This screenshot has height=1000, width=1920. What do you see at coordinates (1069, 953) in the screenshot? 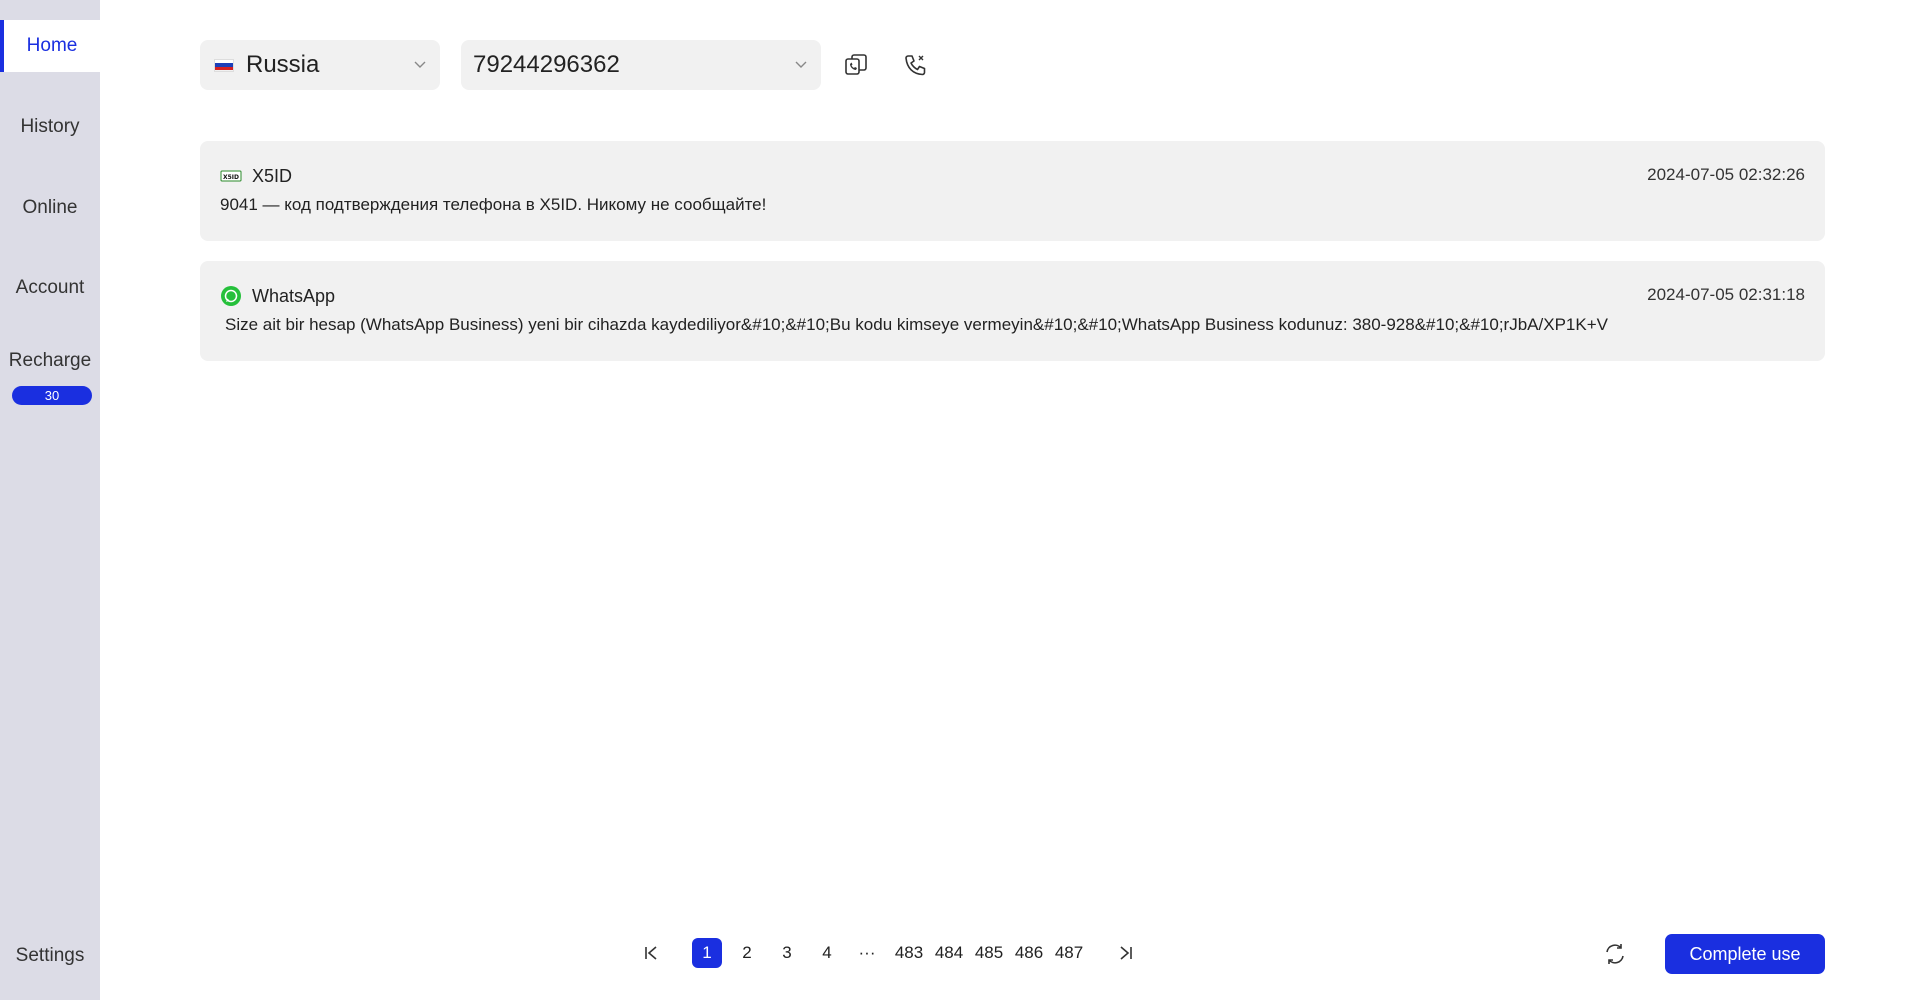
I see `page-button: 487` at bounding box center [1069, 953].